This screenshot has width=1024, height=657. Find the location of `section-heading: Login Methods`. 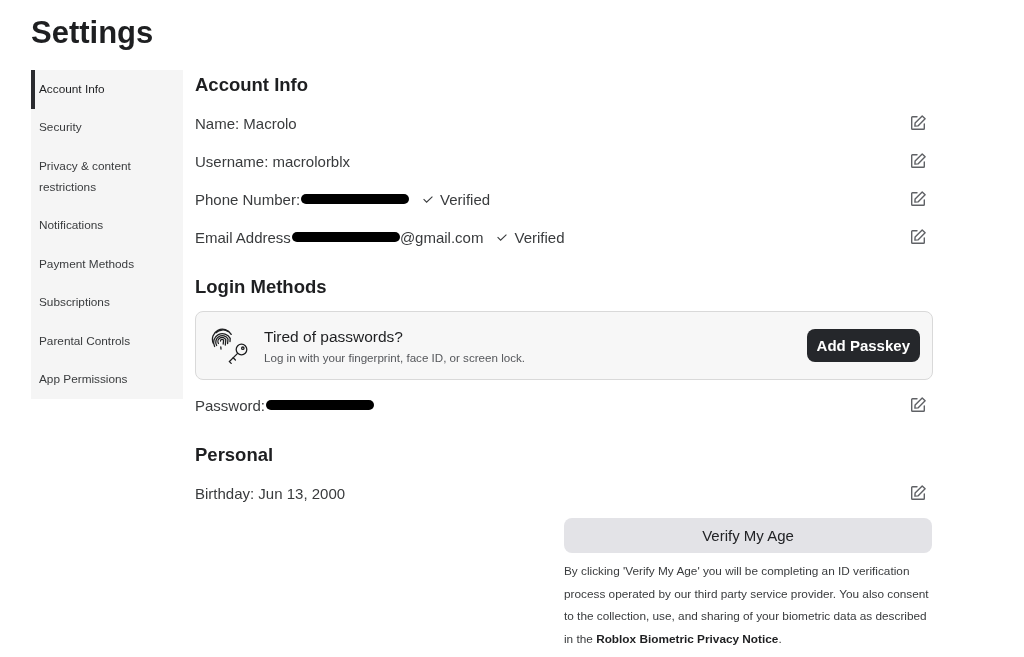

section-heading: Login Methods is located at coordinates (261, 287).